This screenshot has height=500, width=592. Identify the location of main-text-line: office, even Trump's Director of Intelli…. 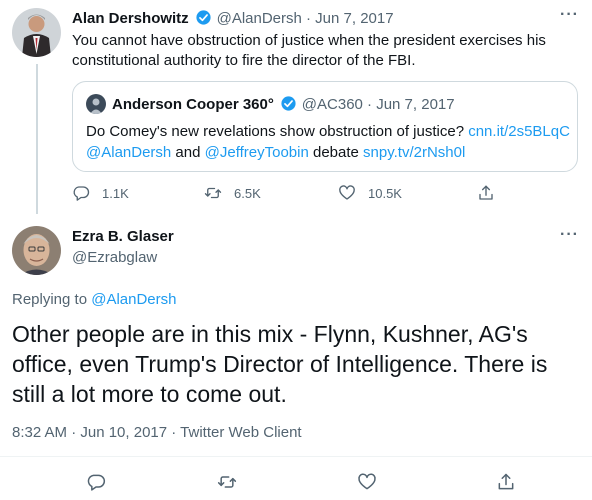
(280, 364).